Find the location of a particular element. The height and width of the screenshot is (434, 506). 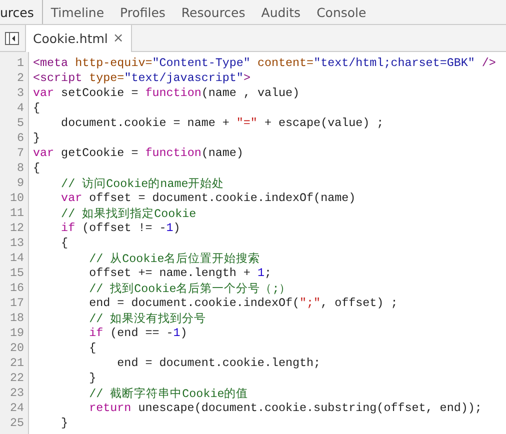

code-line: offset += name.length + 1; is located at coordinates (180, 273).